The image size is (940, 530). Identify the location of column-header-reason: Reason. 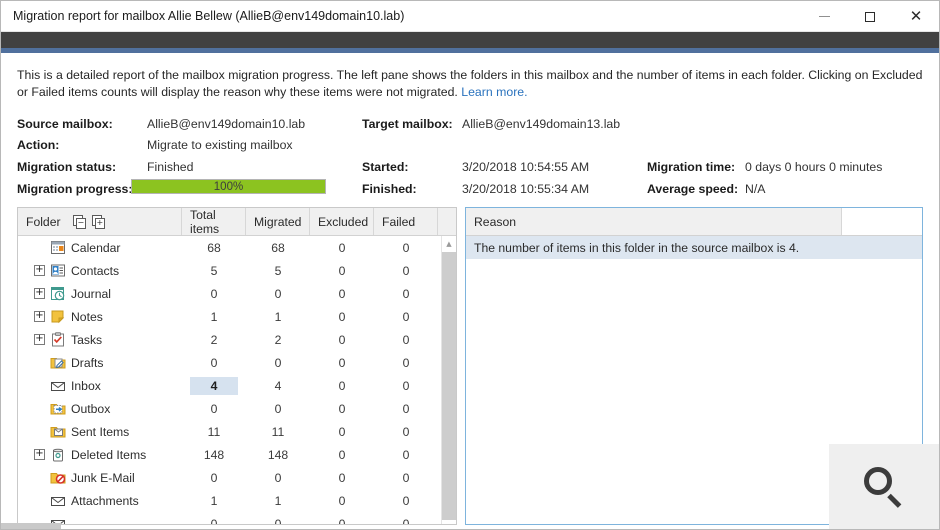
(654, 221).